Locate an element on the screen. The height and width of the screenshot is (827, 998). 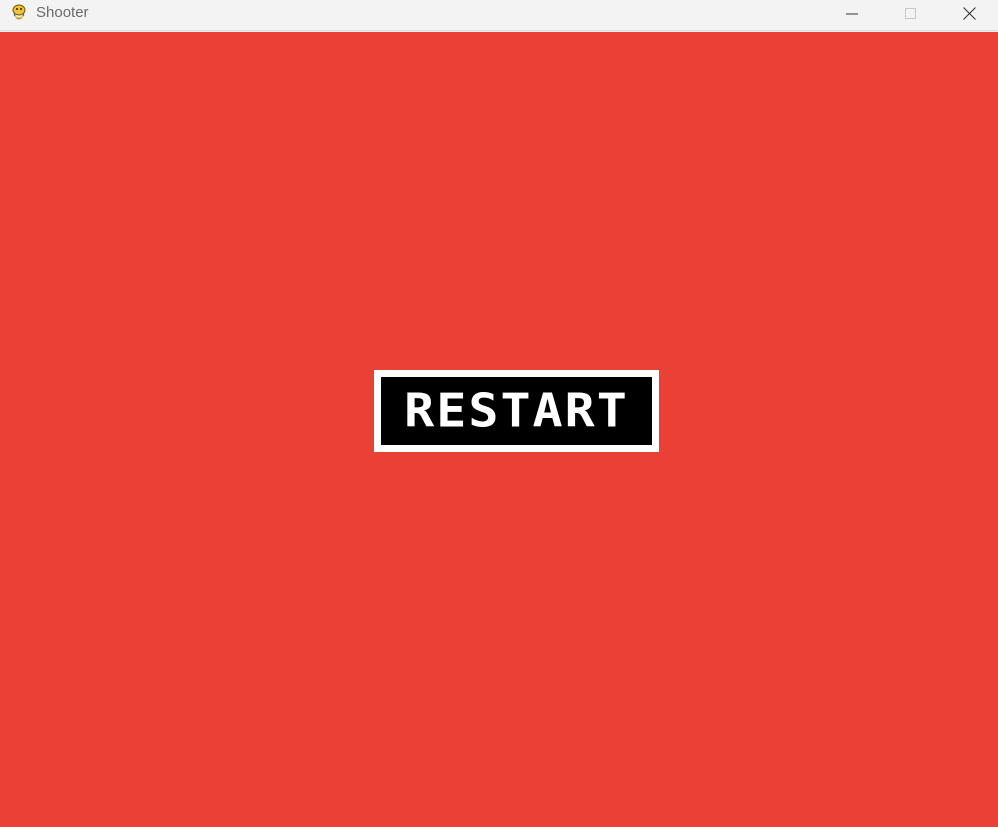
maximize-icon is located at coordinates (910, 13).